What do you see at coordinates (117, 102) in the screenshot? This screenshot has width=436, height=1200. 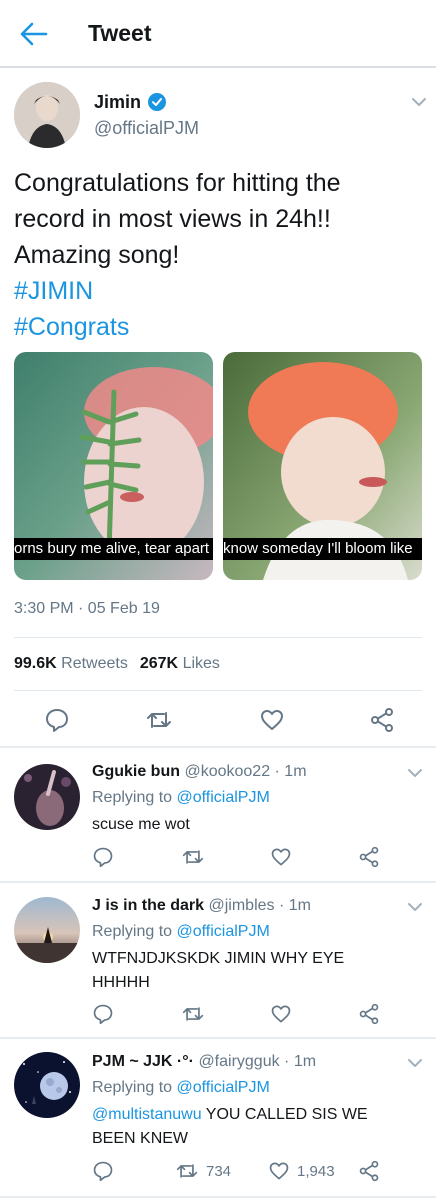 I see `author-name: Jimin` at bounding box center [117, 102].